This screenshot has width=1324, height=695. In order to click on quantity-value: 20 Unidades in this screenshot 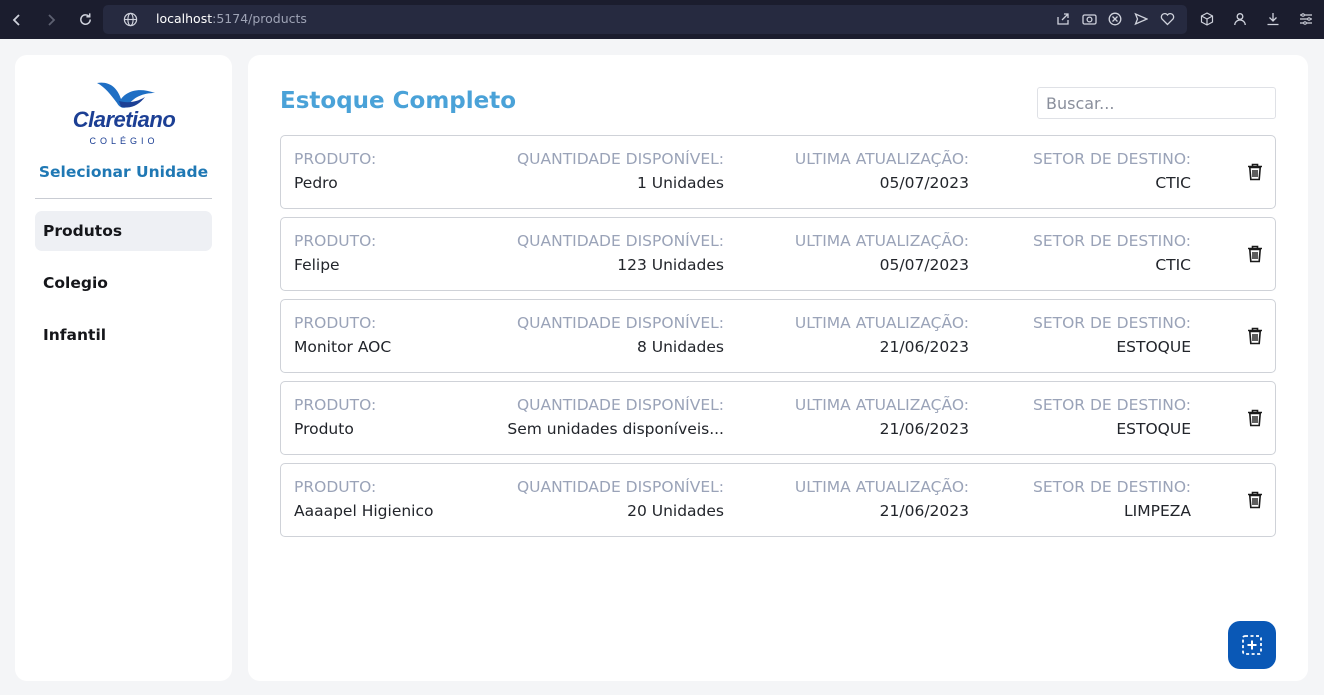, I will do `click(675, 511)`.